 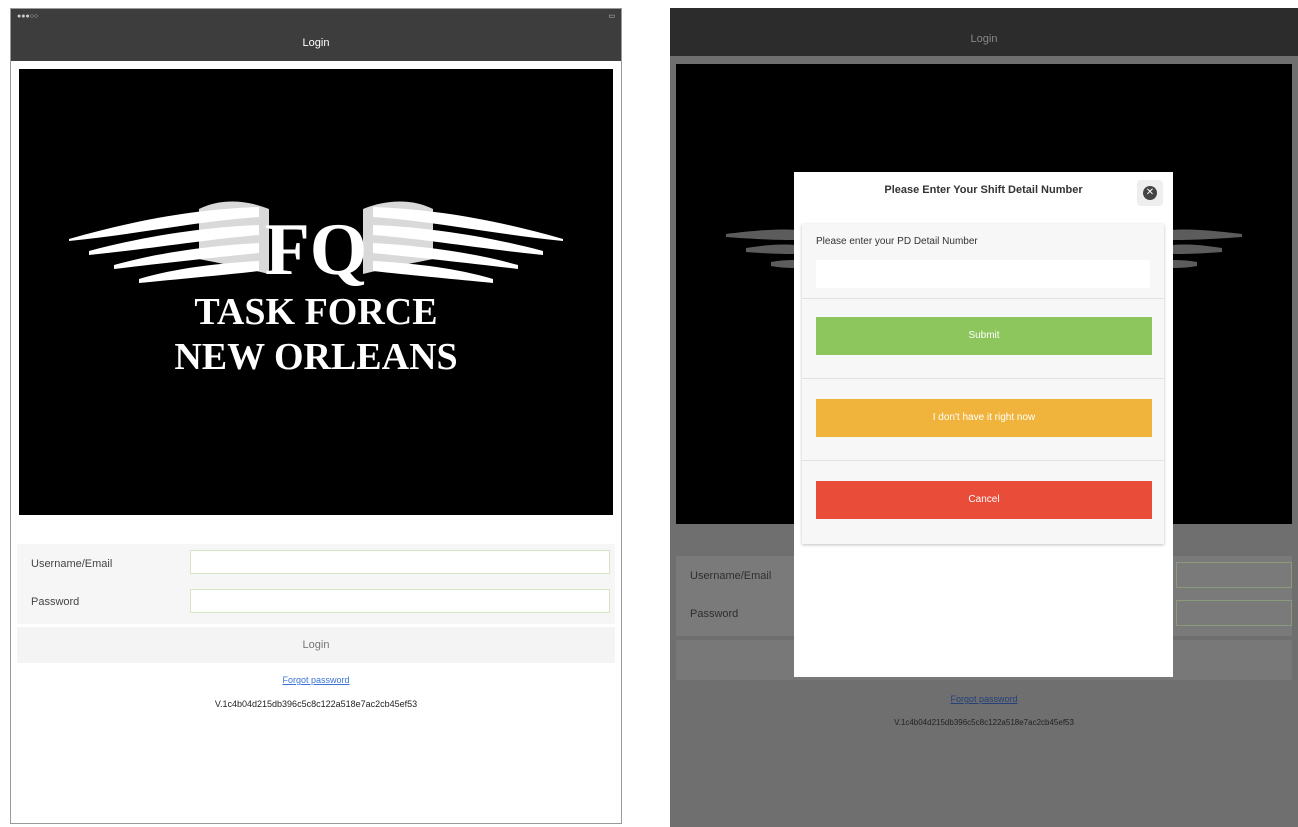 What do you see at coordinates (28, 16) in the screenshot?
I see `carrier-indicator: ●●●○○` at bounding box center [28, 16].